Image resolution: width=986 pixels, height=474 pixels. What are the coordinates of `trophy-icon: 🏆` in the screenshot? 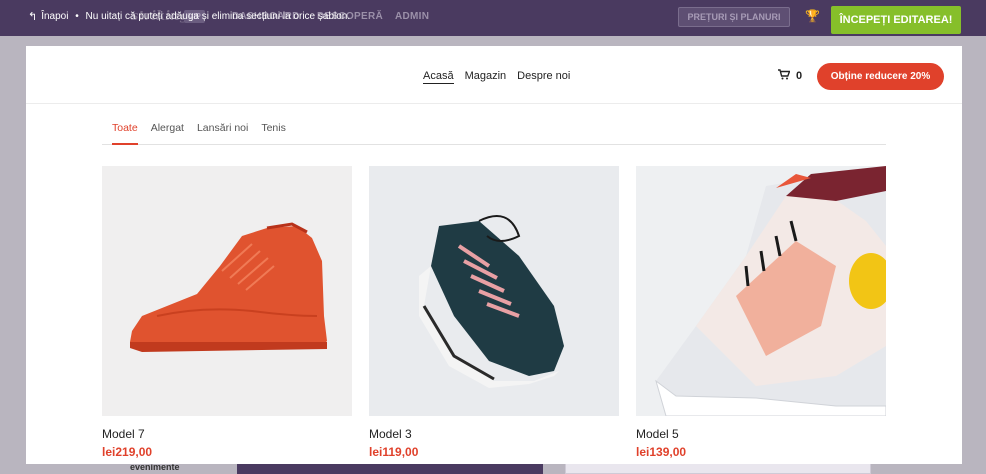 It's located at (812, 16).